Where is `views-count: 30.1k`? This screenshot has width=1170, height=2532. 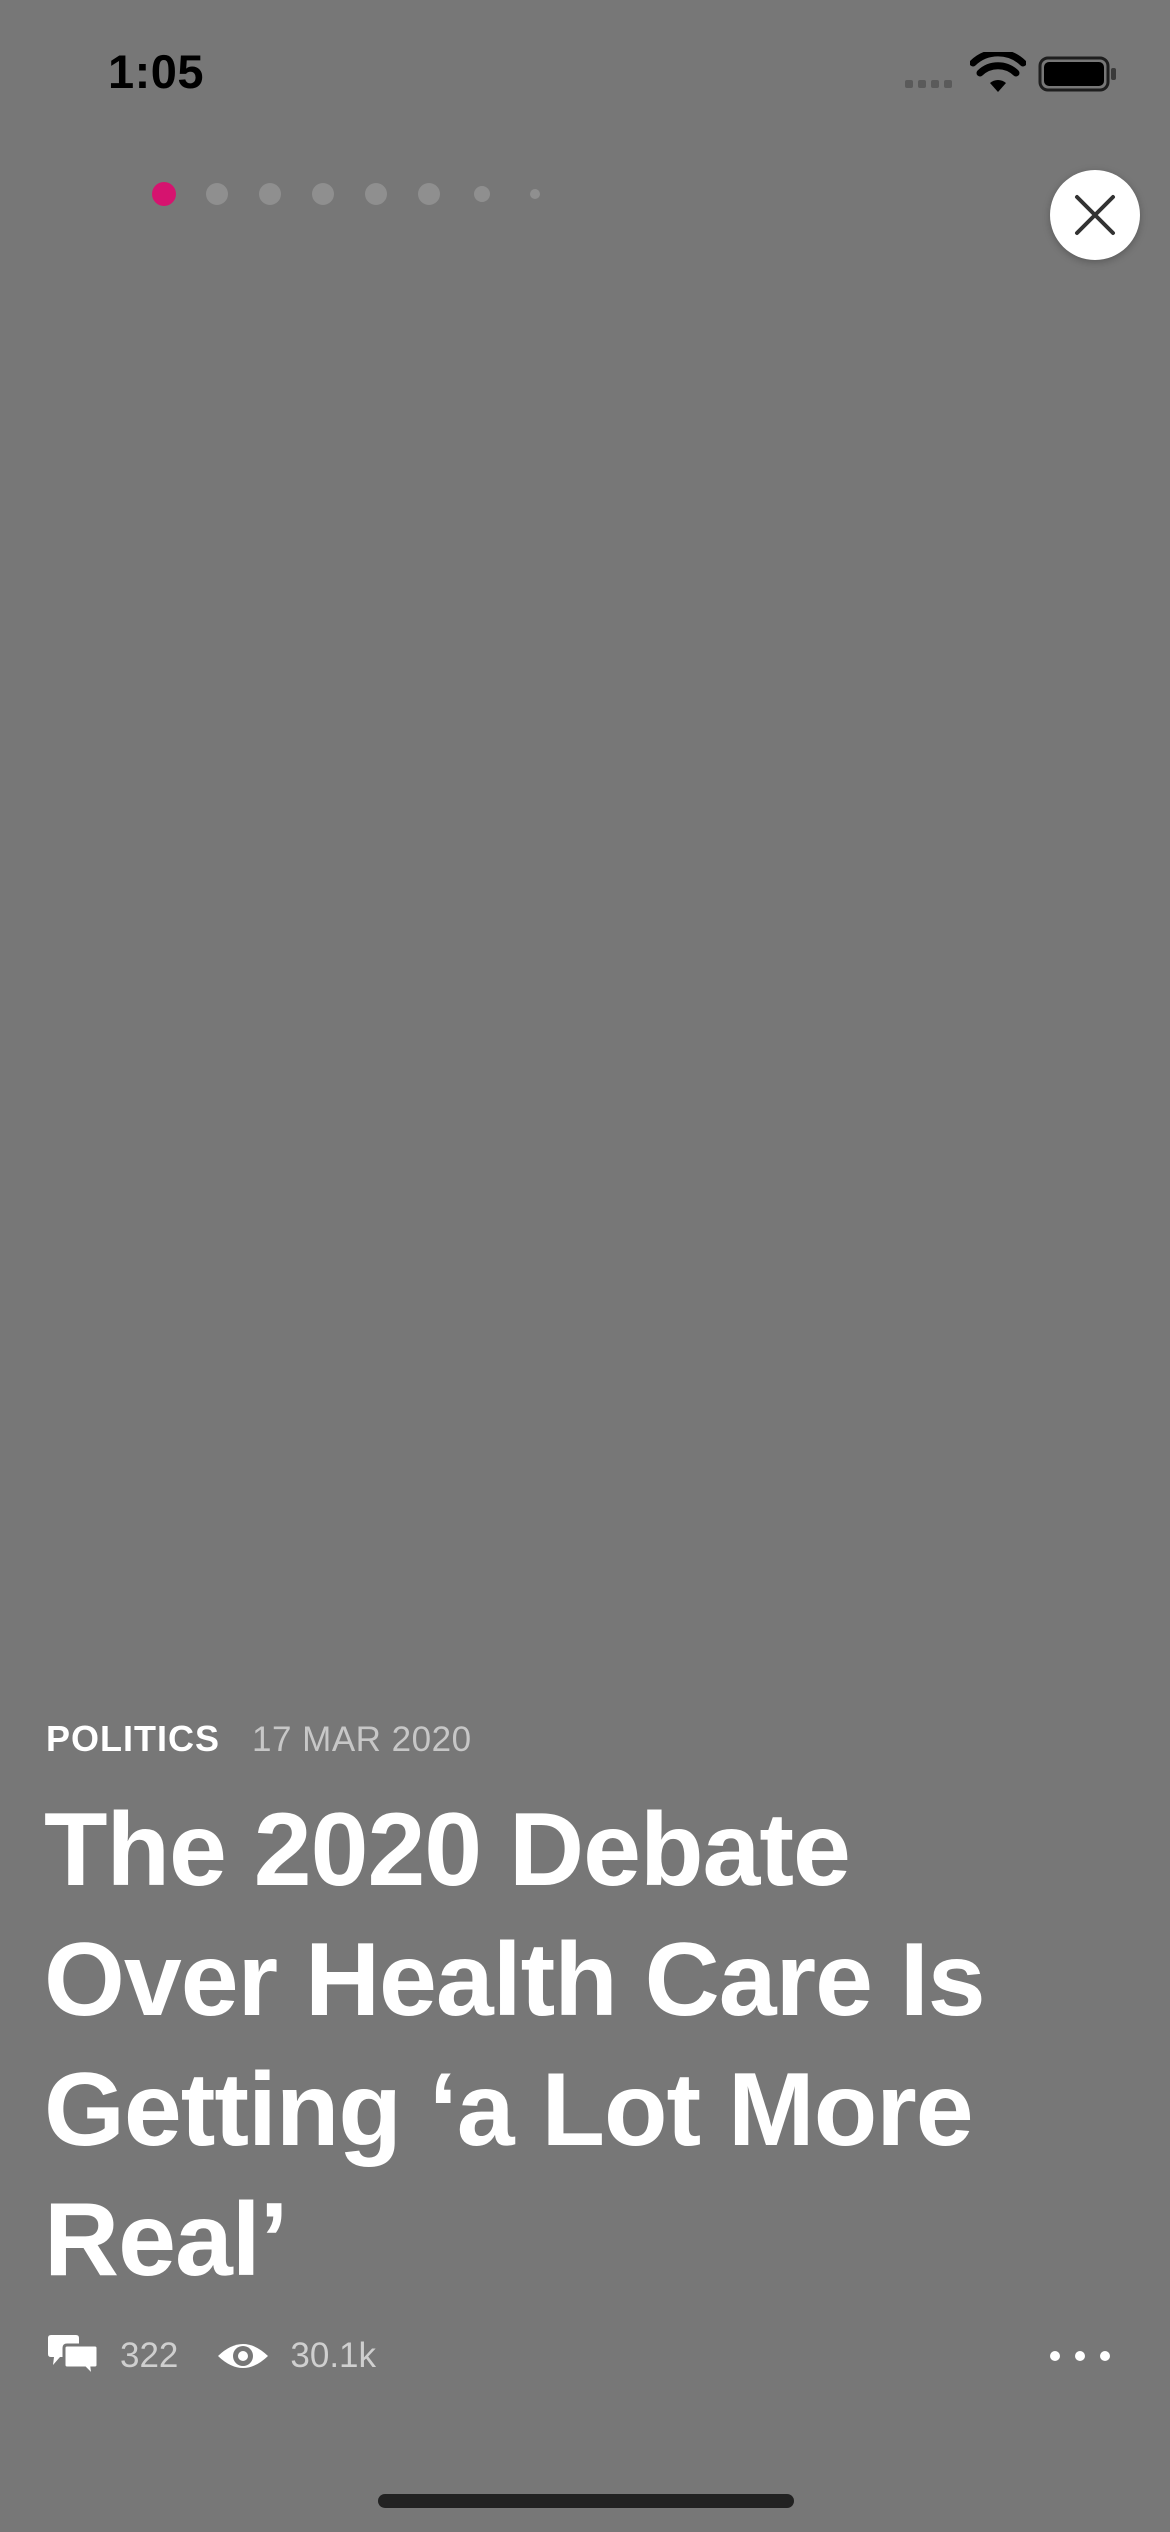
views-count: 30.1k is located at coordinates (333, 2355).